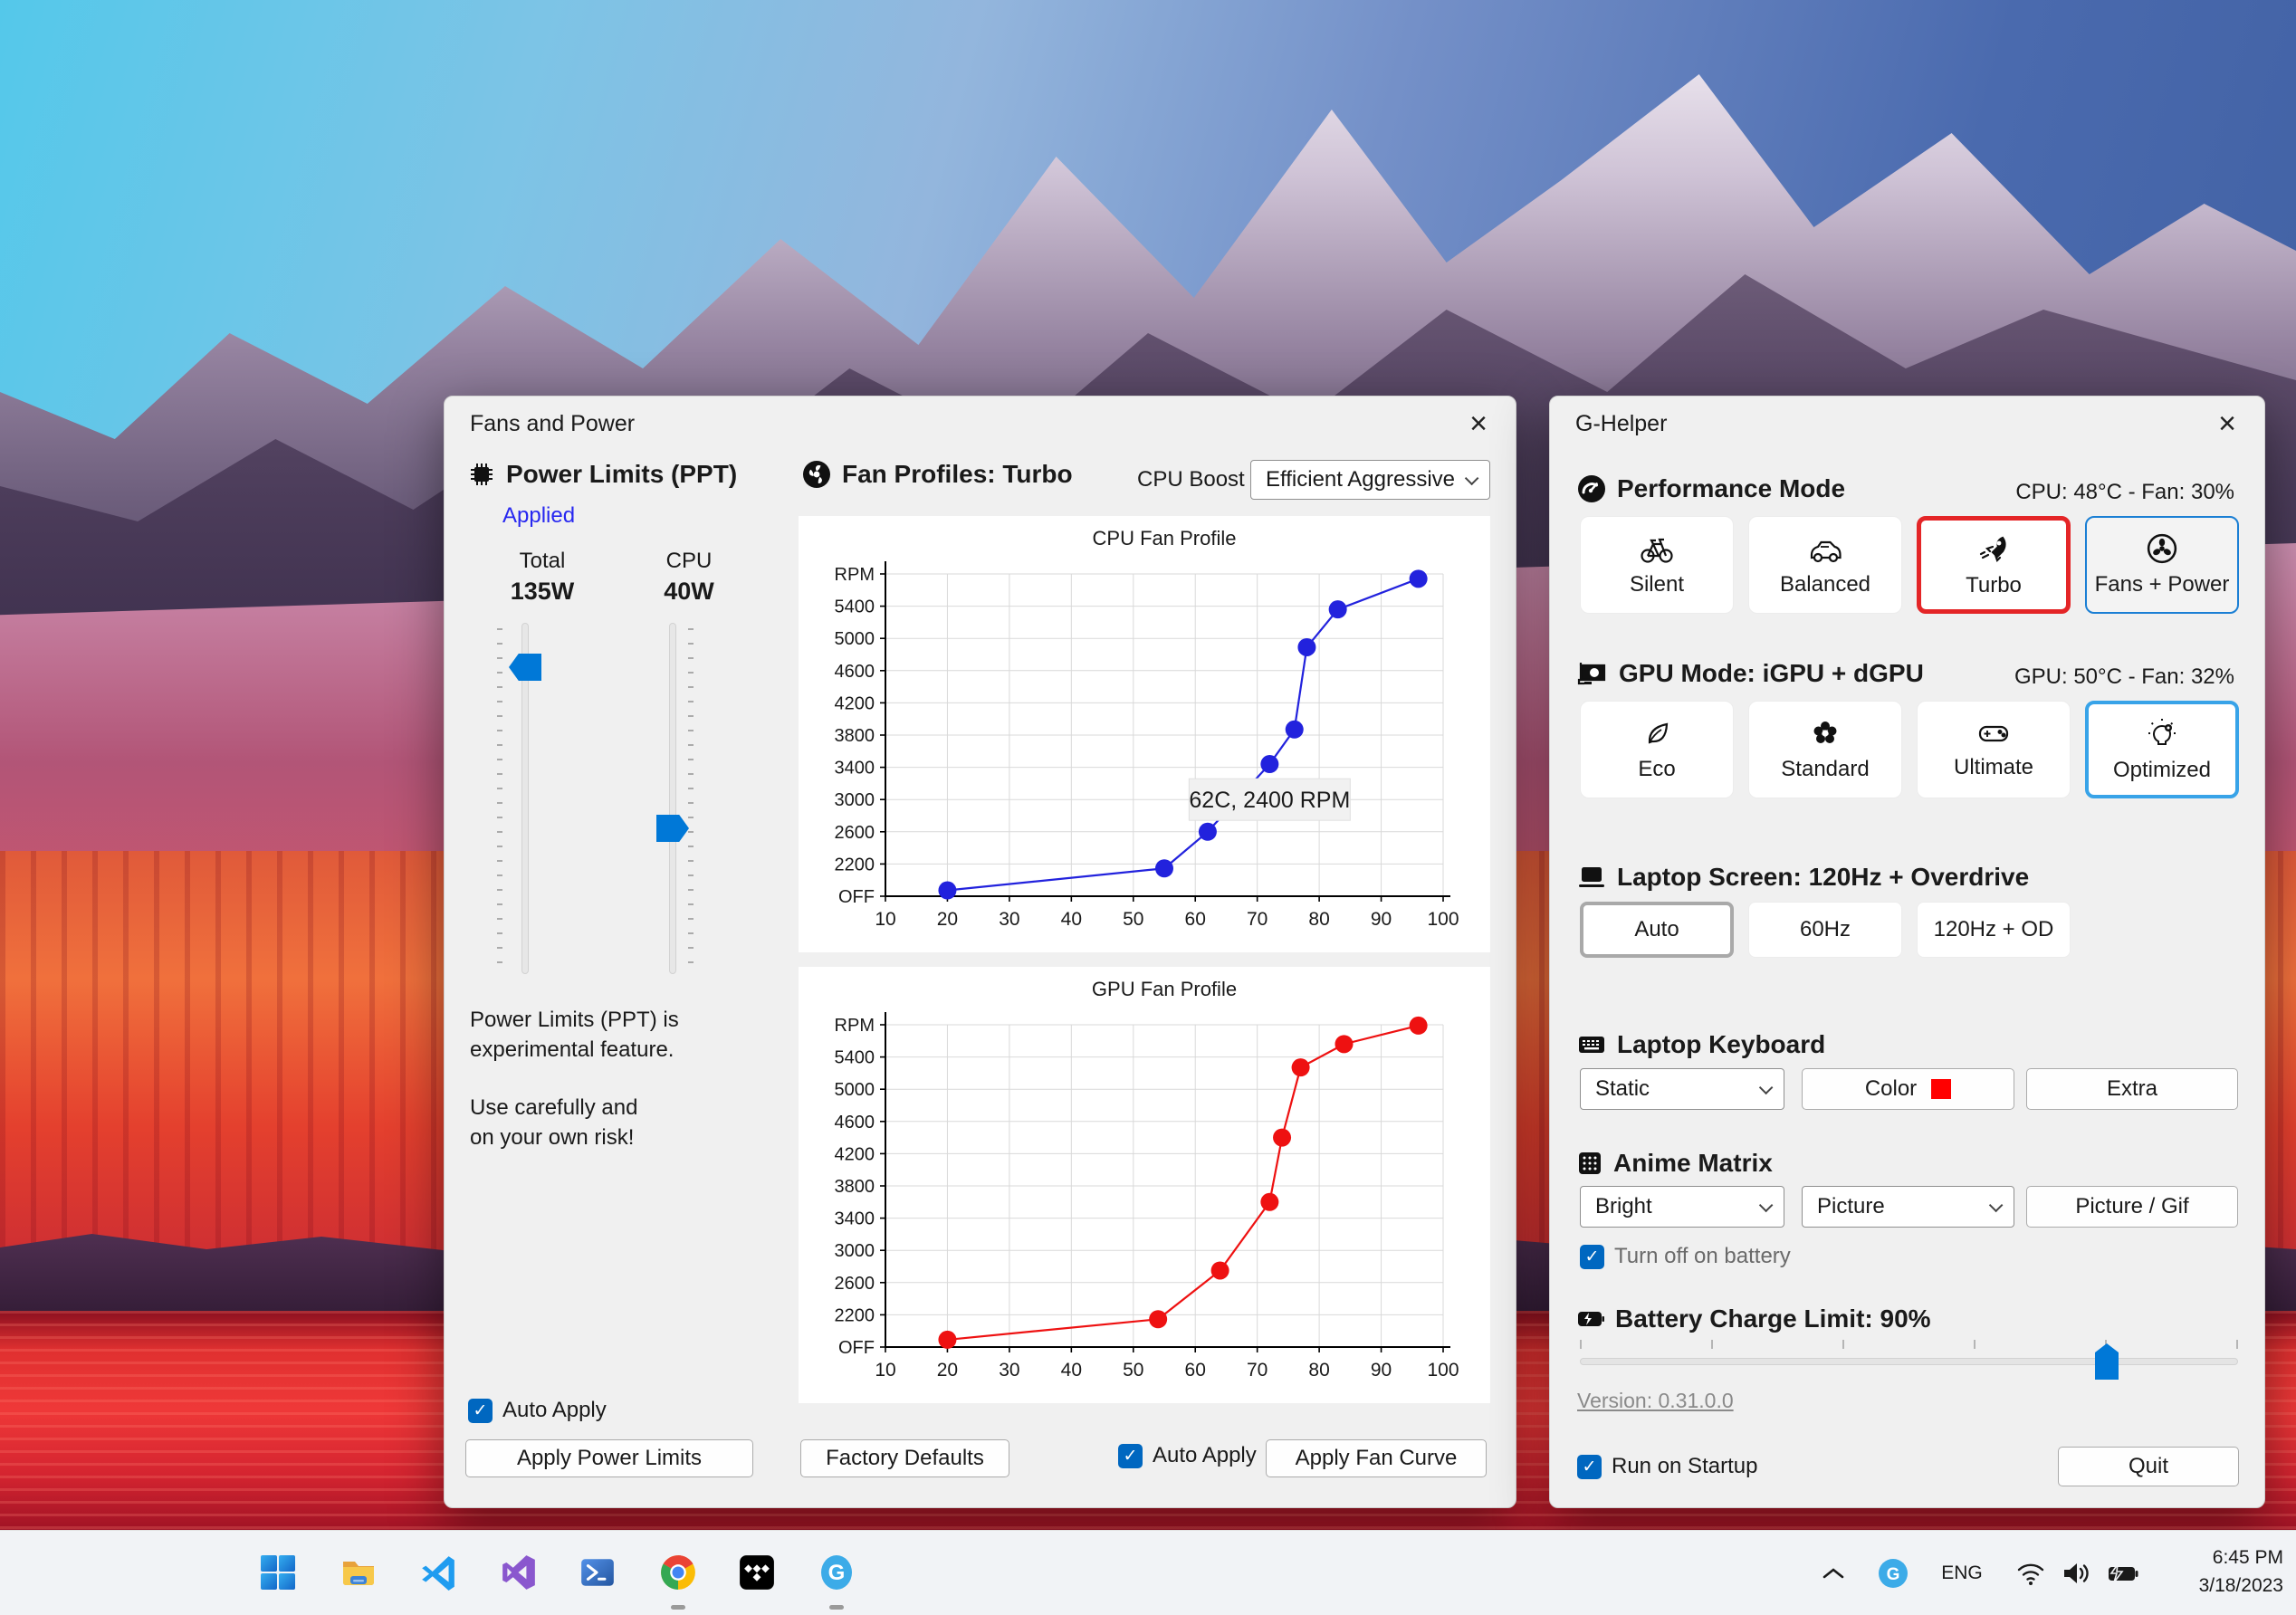 The width and height of the screenshot is (2296, 1615). Describe the element at coordinates (2162, 565) in the screenshot. I see `mode-fans-power-button: Fans + Power` at that location.